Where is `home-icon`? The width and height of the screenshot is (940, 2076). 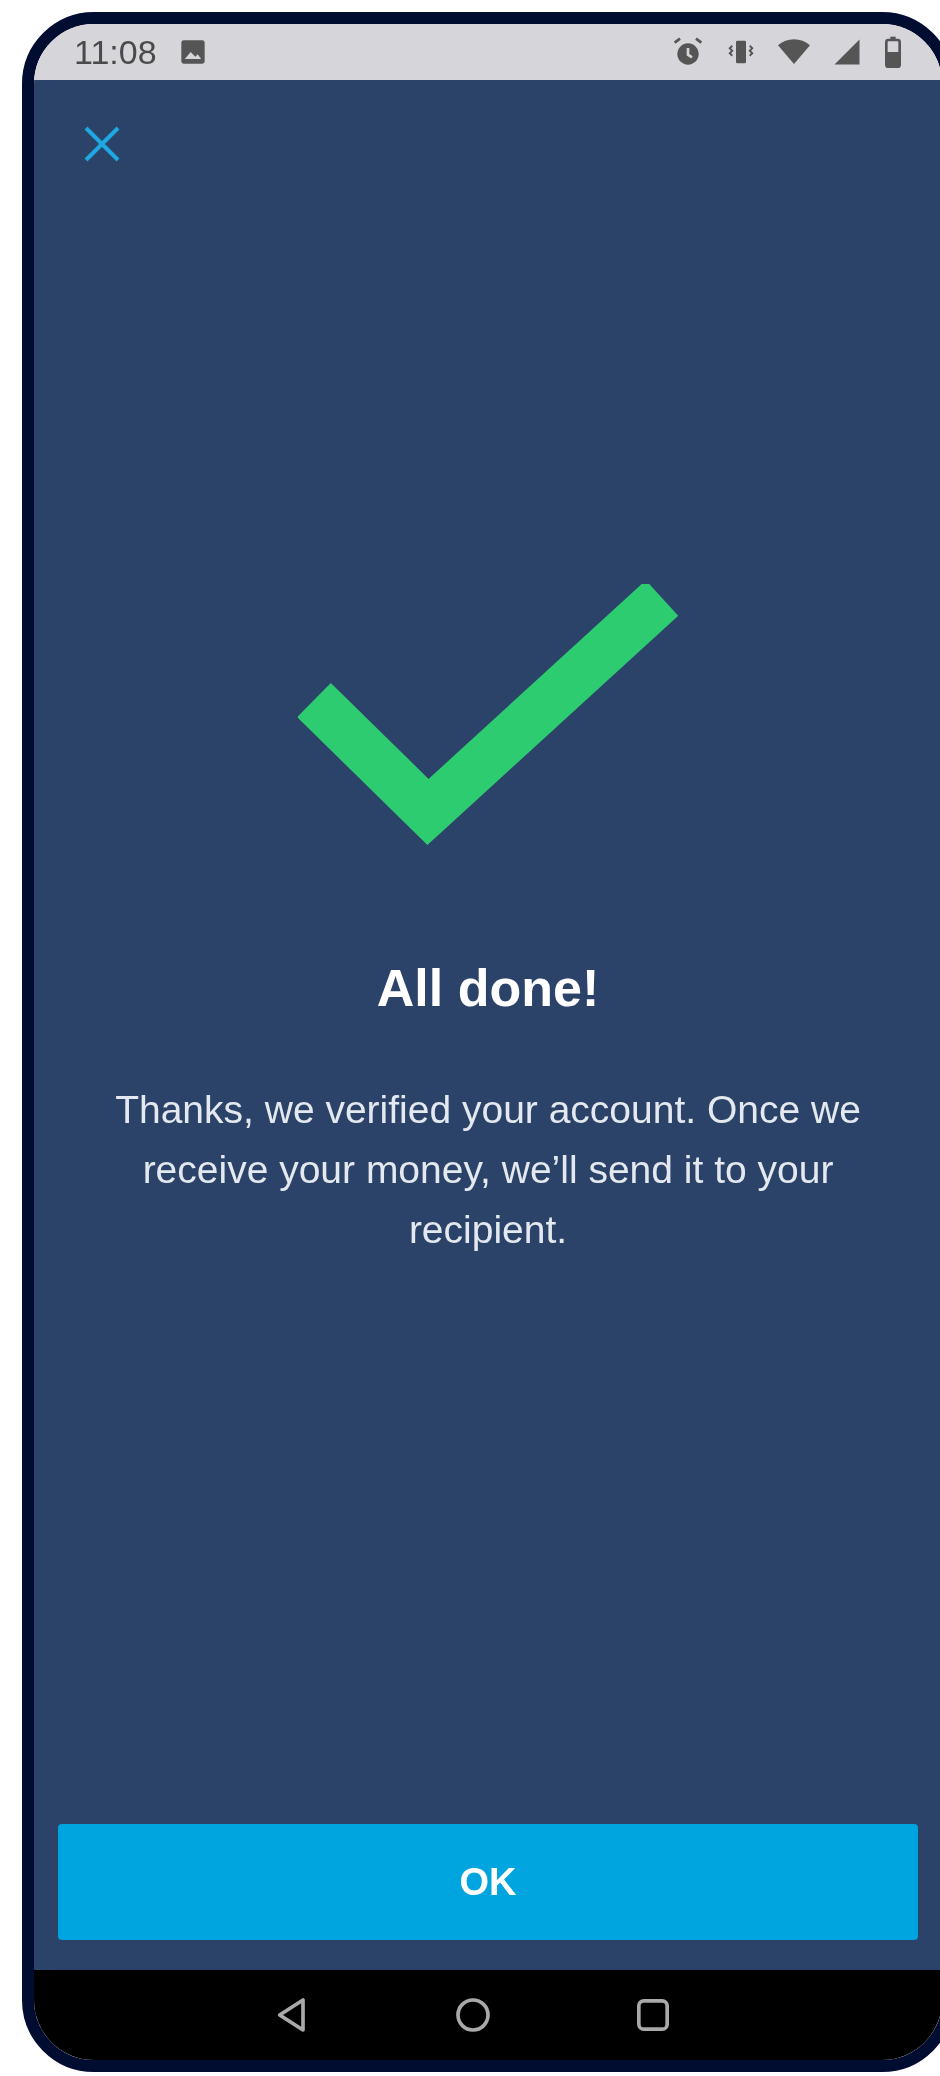 home-icon is located at coordinates (473, 2015).